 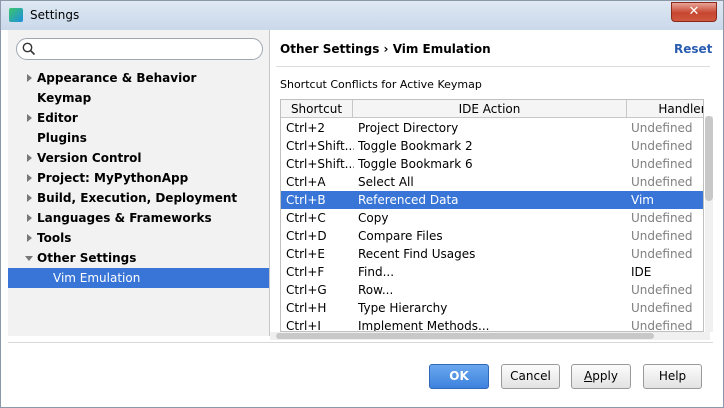 I want to click on table-row: Ctrl+Shift... Toggle Bookmark 2 Undefined, so click(x=492, y=146).